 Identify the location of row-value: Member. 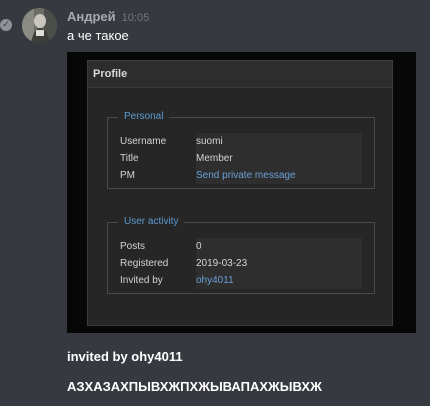
(279, 158).